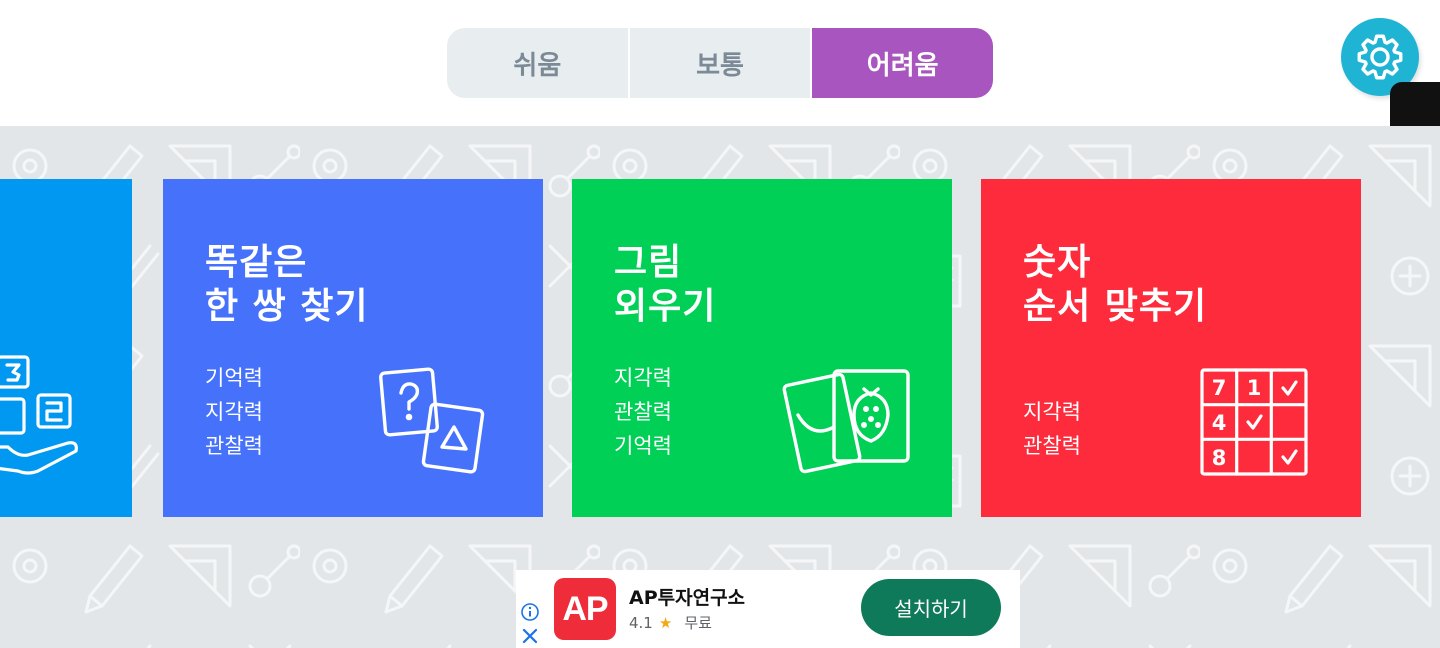  Describe the element at coordinates (537, 63) in the screenshot. I see `difficulty-easy-button: 쉬움` at that location.